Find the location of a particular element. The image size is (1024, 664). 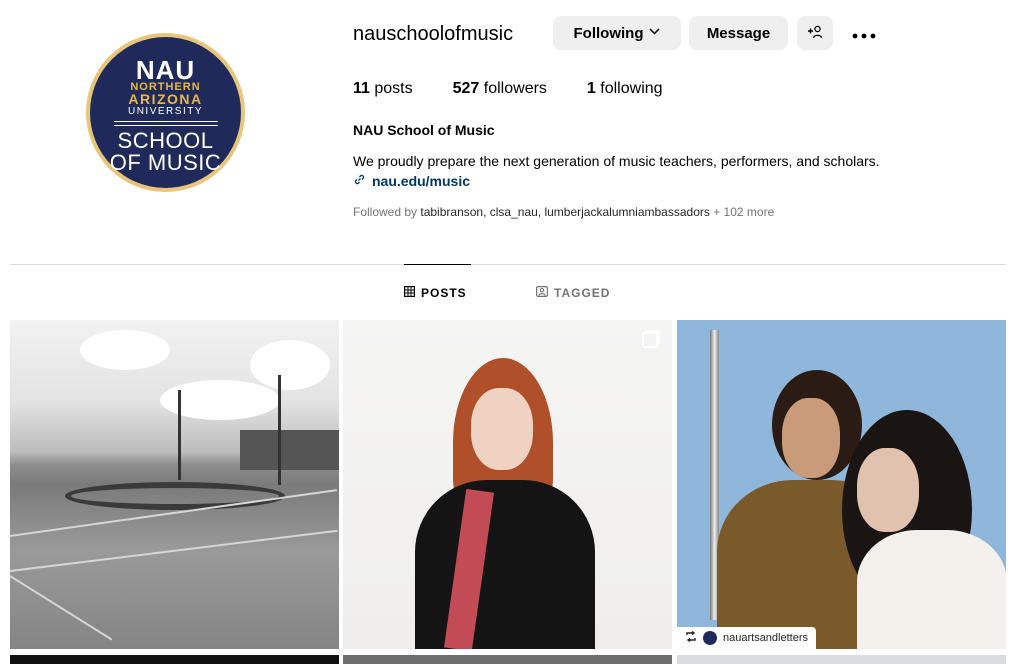

chevron-down-icon is located at coordinates (655, 32).